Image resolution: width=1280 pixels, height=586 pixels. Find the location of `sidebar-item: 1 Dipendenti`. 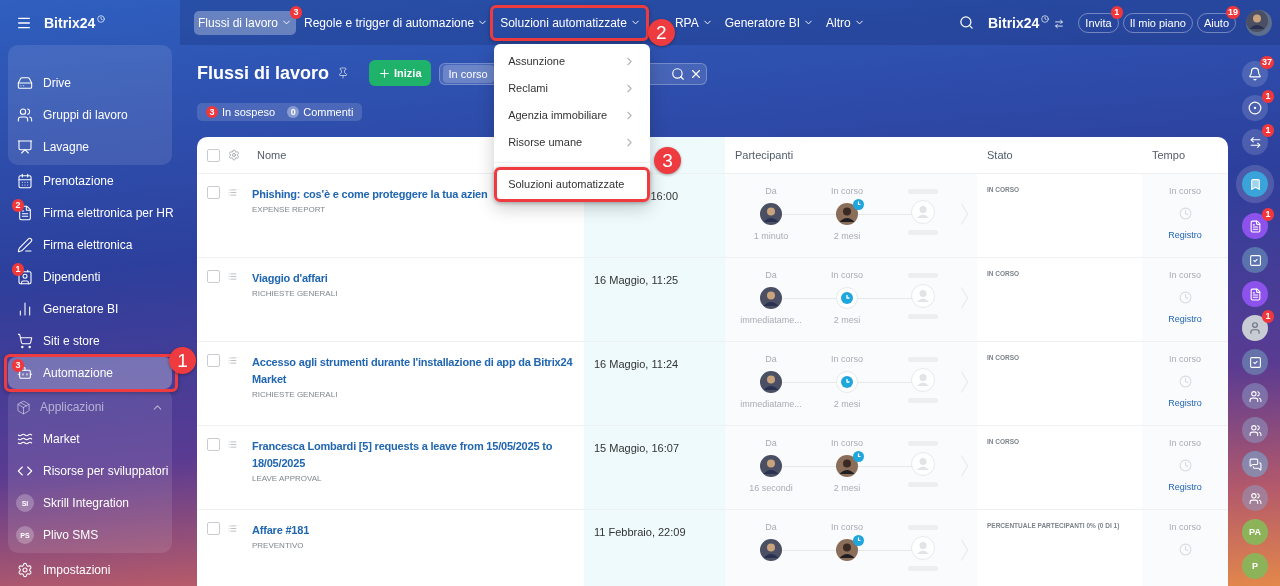

sidebar-item: 1 Dipendenti is located at coordinates (90, 277).